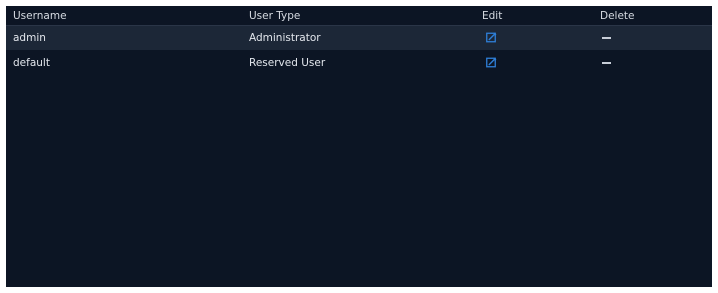  What do you see at coordinates (31, 63) in the screenshot?
I see `username-cell: default` at bounding box center [31, 63].